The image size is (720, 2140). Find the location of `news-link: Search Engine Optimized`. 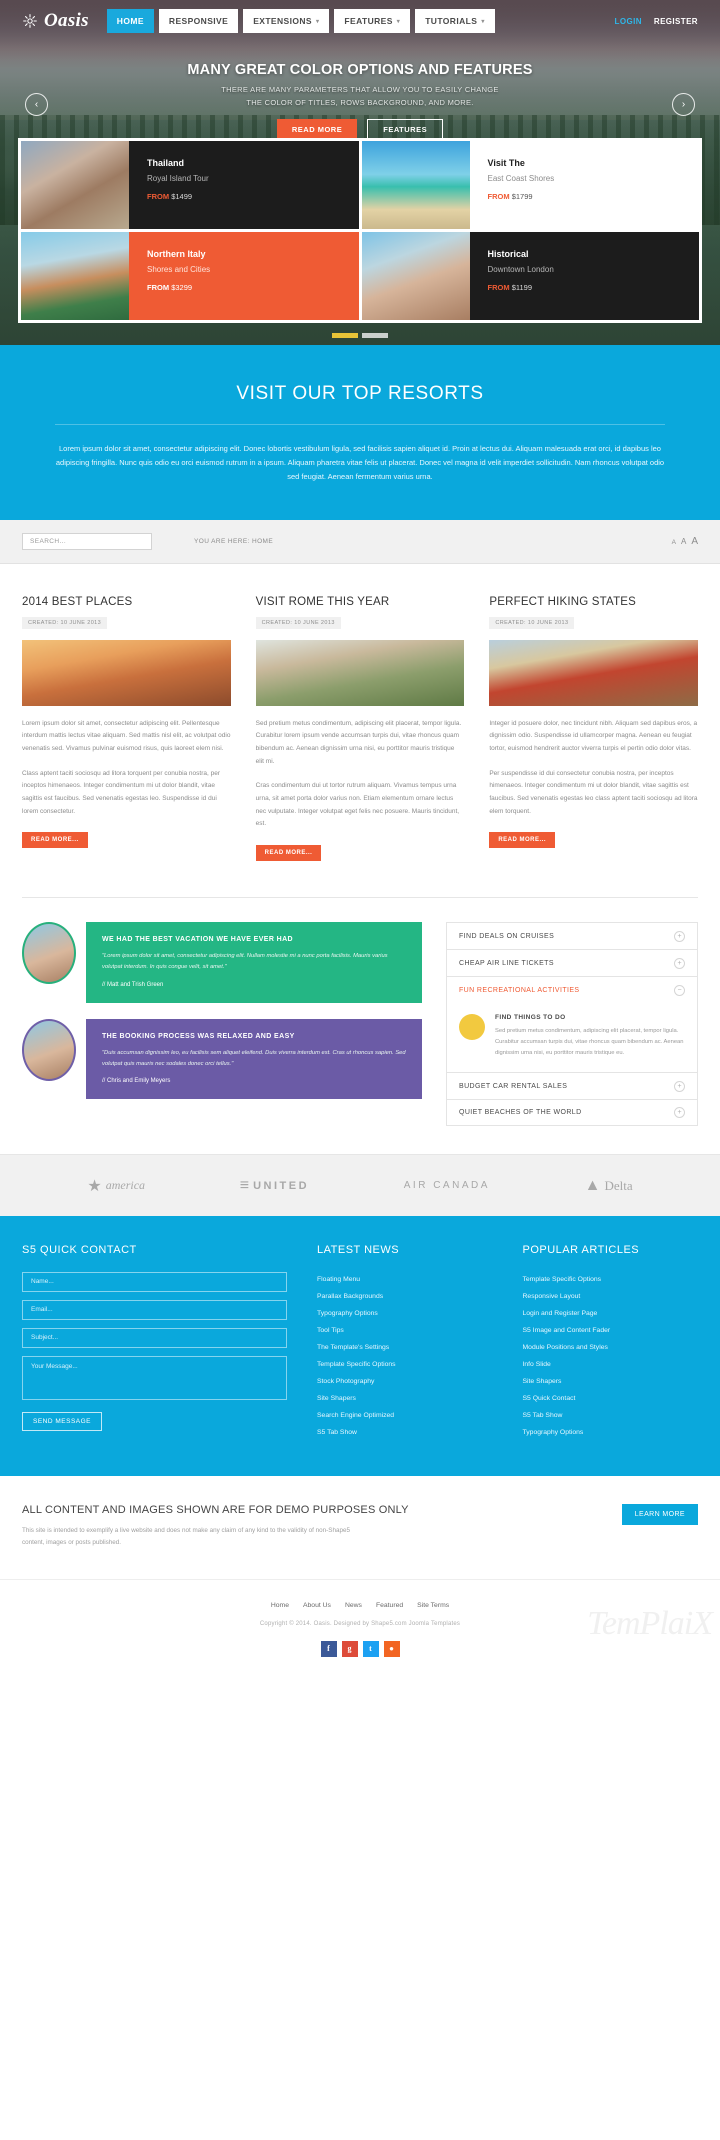

news-link: Search Engine Optimized is located at coordinates (405, 1416).